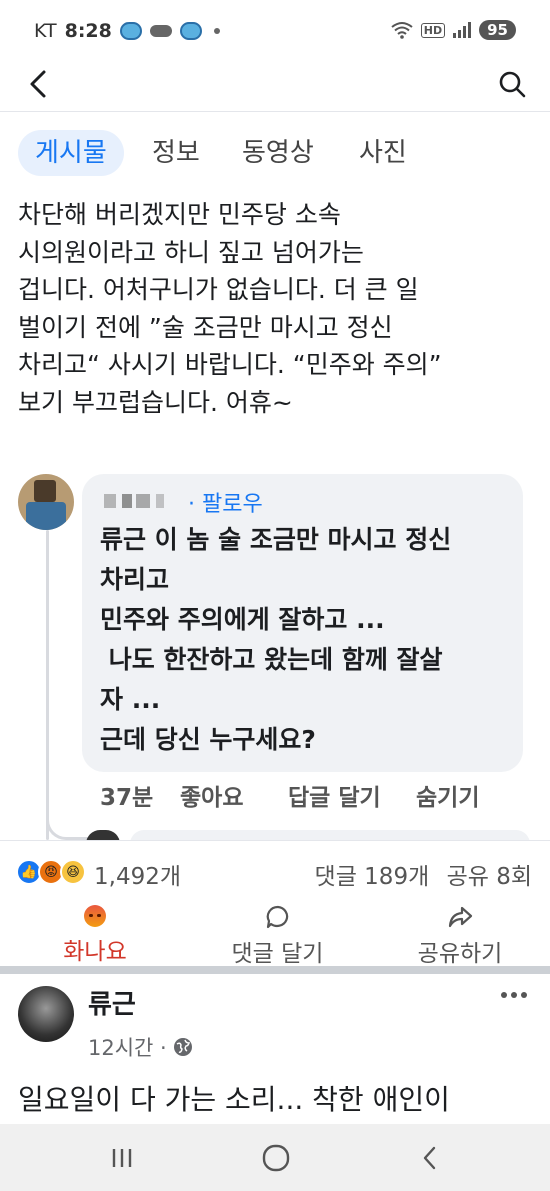 The width and height of the screenshot is (550, 1191). I want to click on profile-tabs: 게시물 정보 동영상 사진, so click(275, 154).